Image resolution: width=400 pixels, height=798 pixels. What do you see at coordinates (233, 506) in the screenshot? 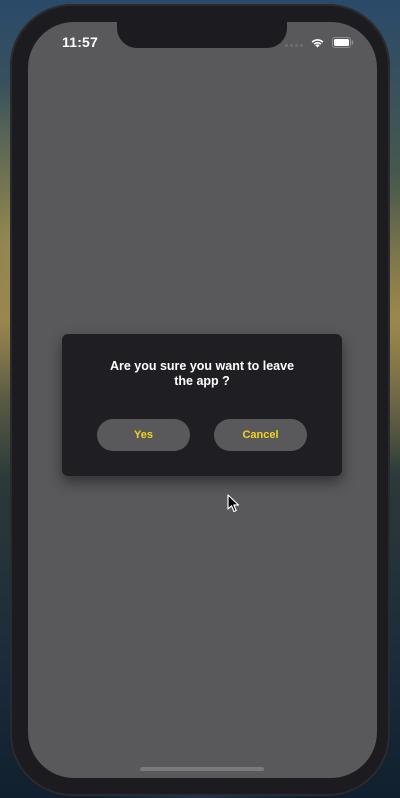
I see `mouse-cursor-icon` at bounding box center [233, 506].